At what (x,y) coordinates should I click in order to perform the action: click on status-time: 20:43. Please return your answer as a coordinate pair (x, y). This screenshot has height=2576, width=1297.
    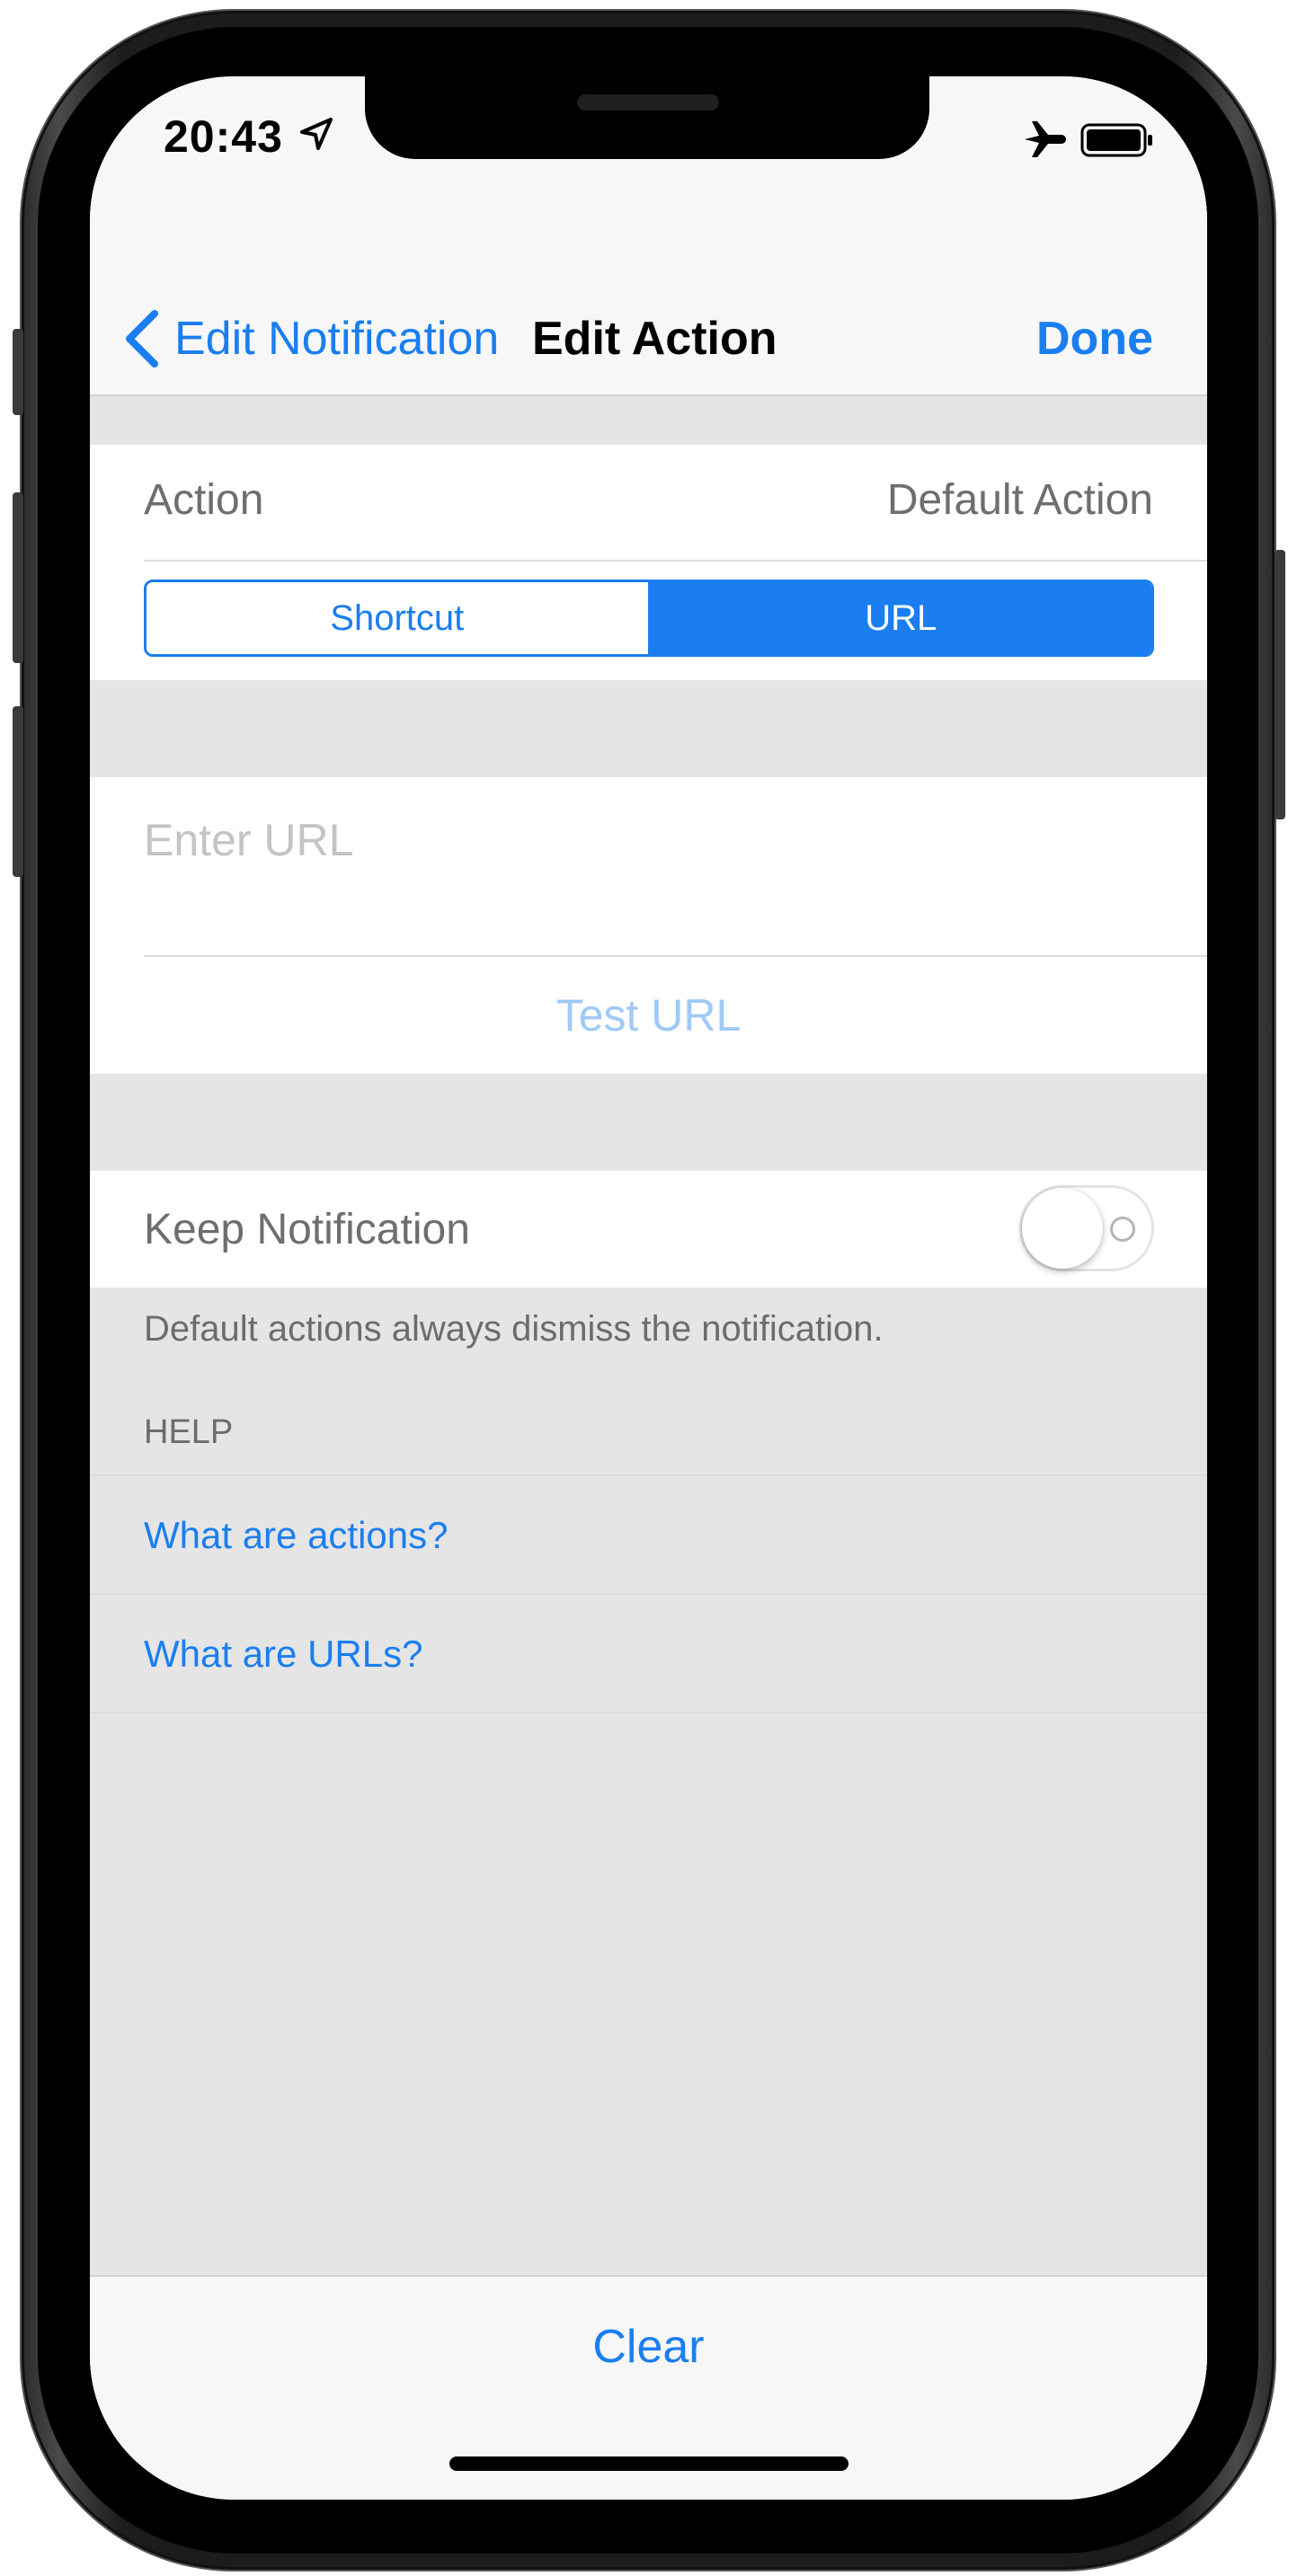
    Looking at the image, I should click on (223, 136).